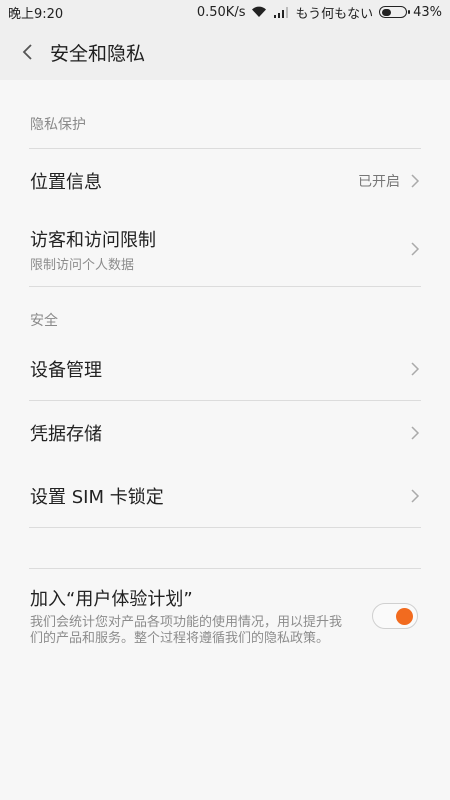 This screenshot has height=800, width=450. What do you see at coordinates (225, 180) in the screenshot?
I see `location-row: 位置信息 已开启` at bounding box center [225, 180].